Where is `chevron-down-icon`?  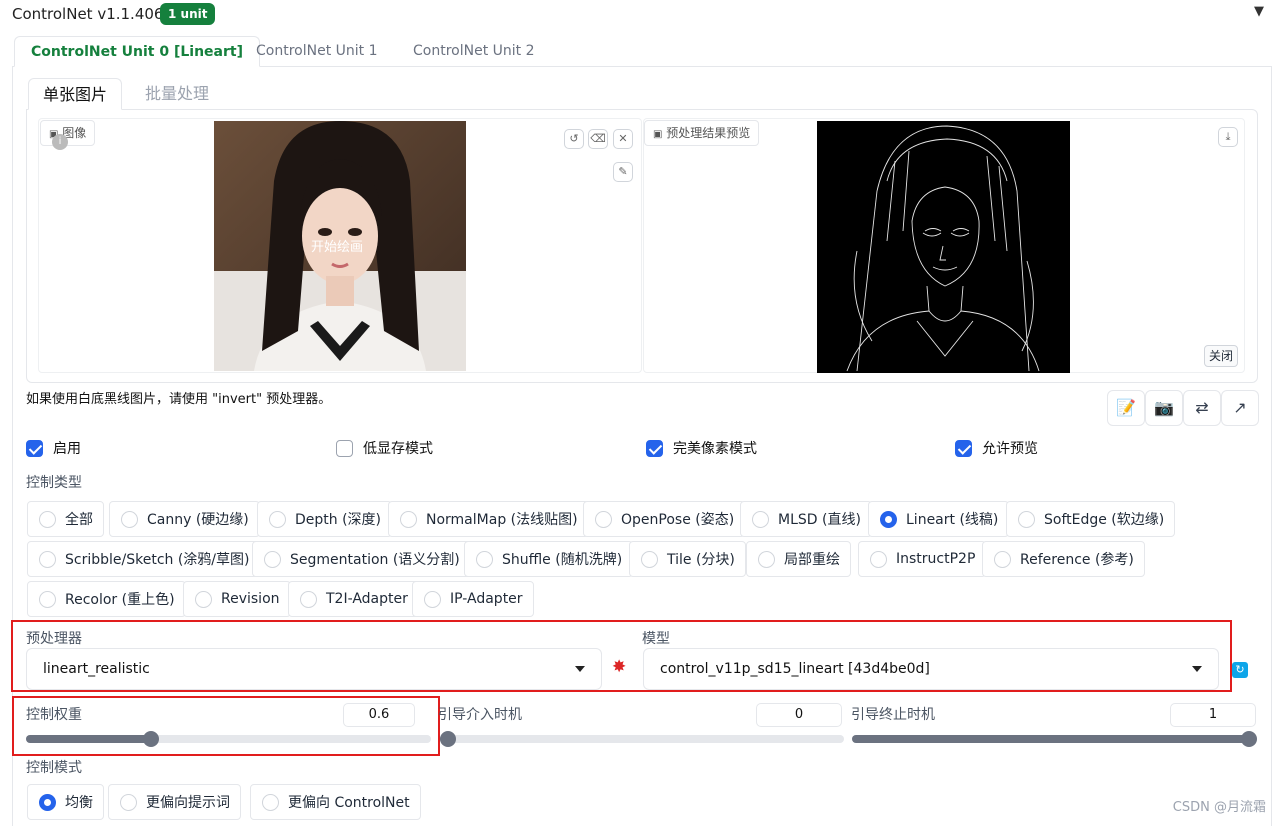
chevron-down-icon is located at coordinates (580, 669).